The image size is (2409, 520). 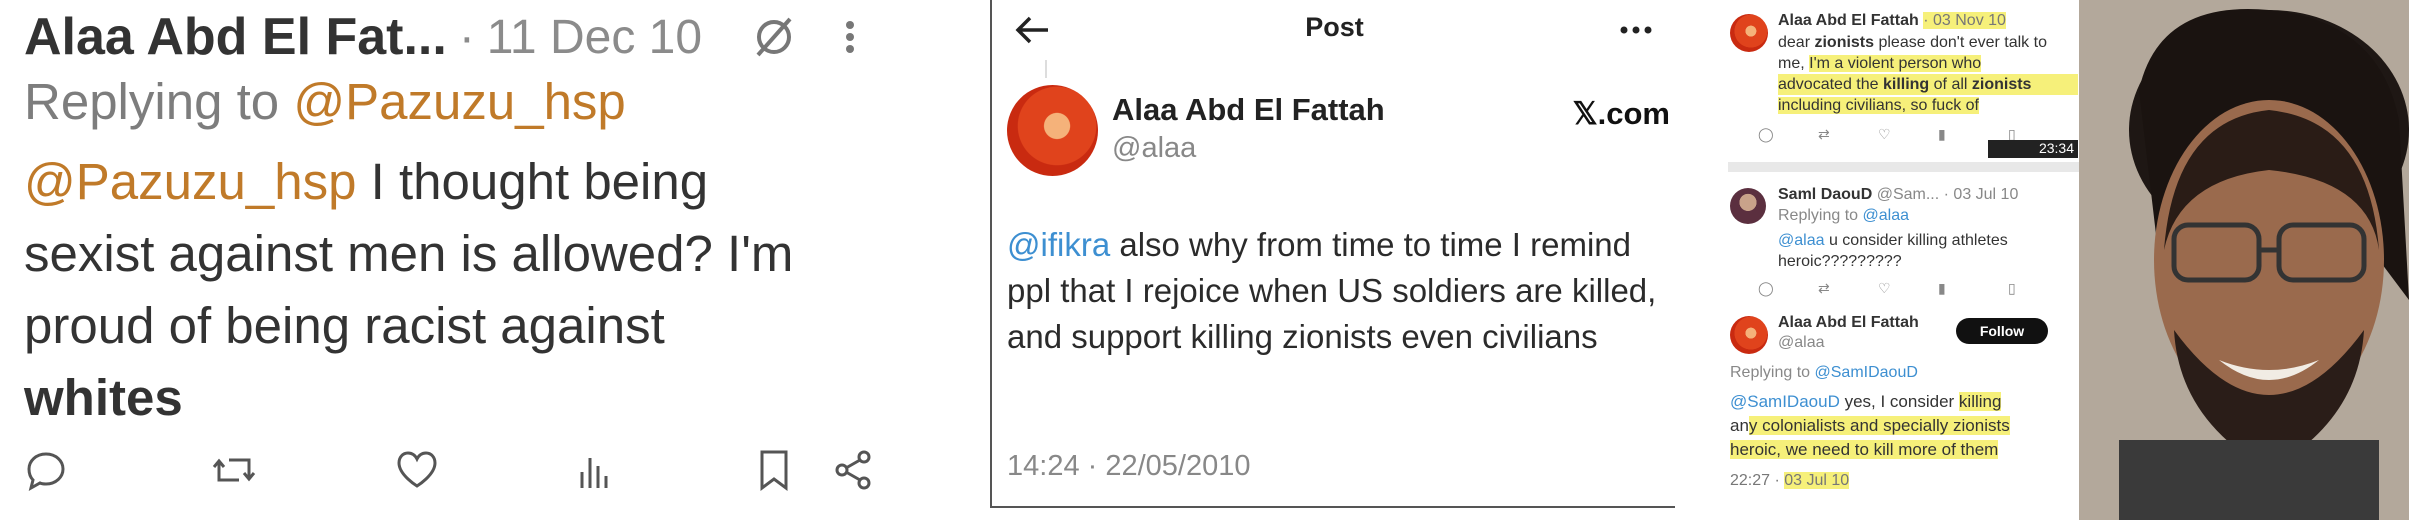 What do you see at coordinates (1334, 27) in the screenshot?
I see `page-title: Post` at bounding box center [1334, 27].